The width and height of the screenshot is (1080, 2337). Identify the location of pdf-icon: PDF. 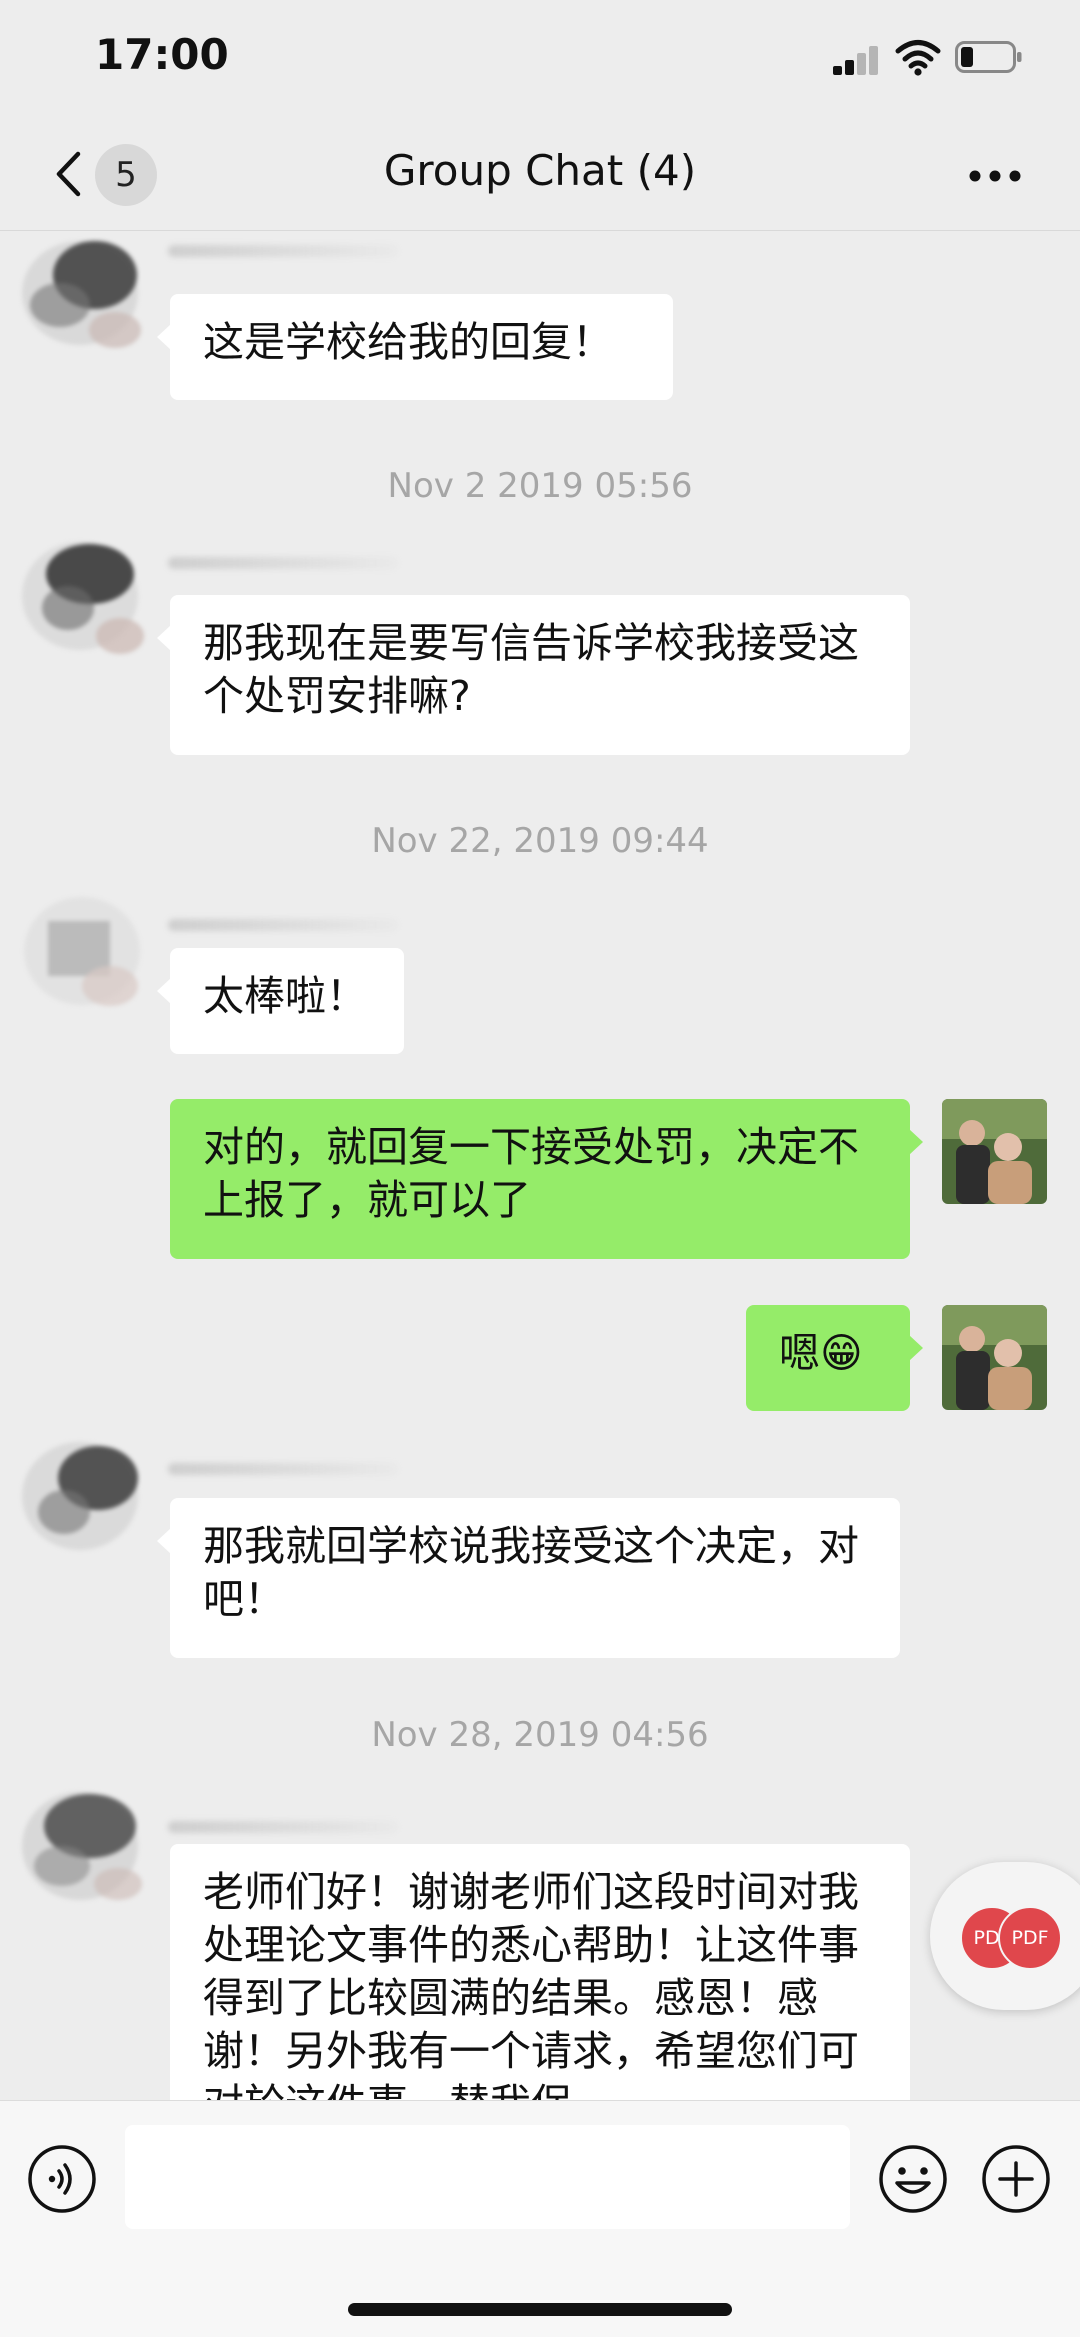
(1030, 1938).